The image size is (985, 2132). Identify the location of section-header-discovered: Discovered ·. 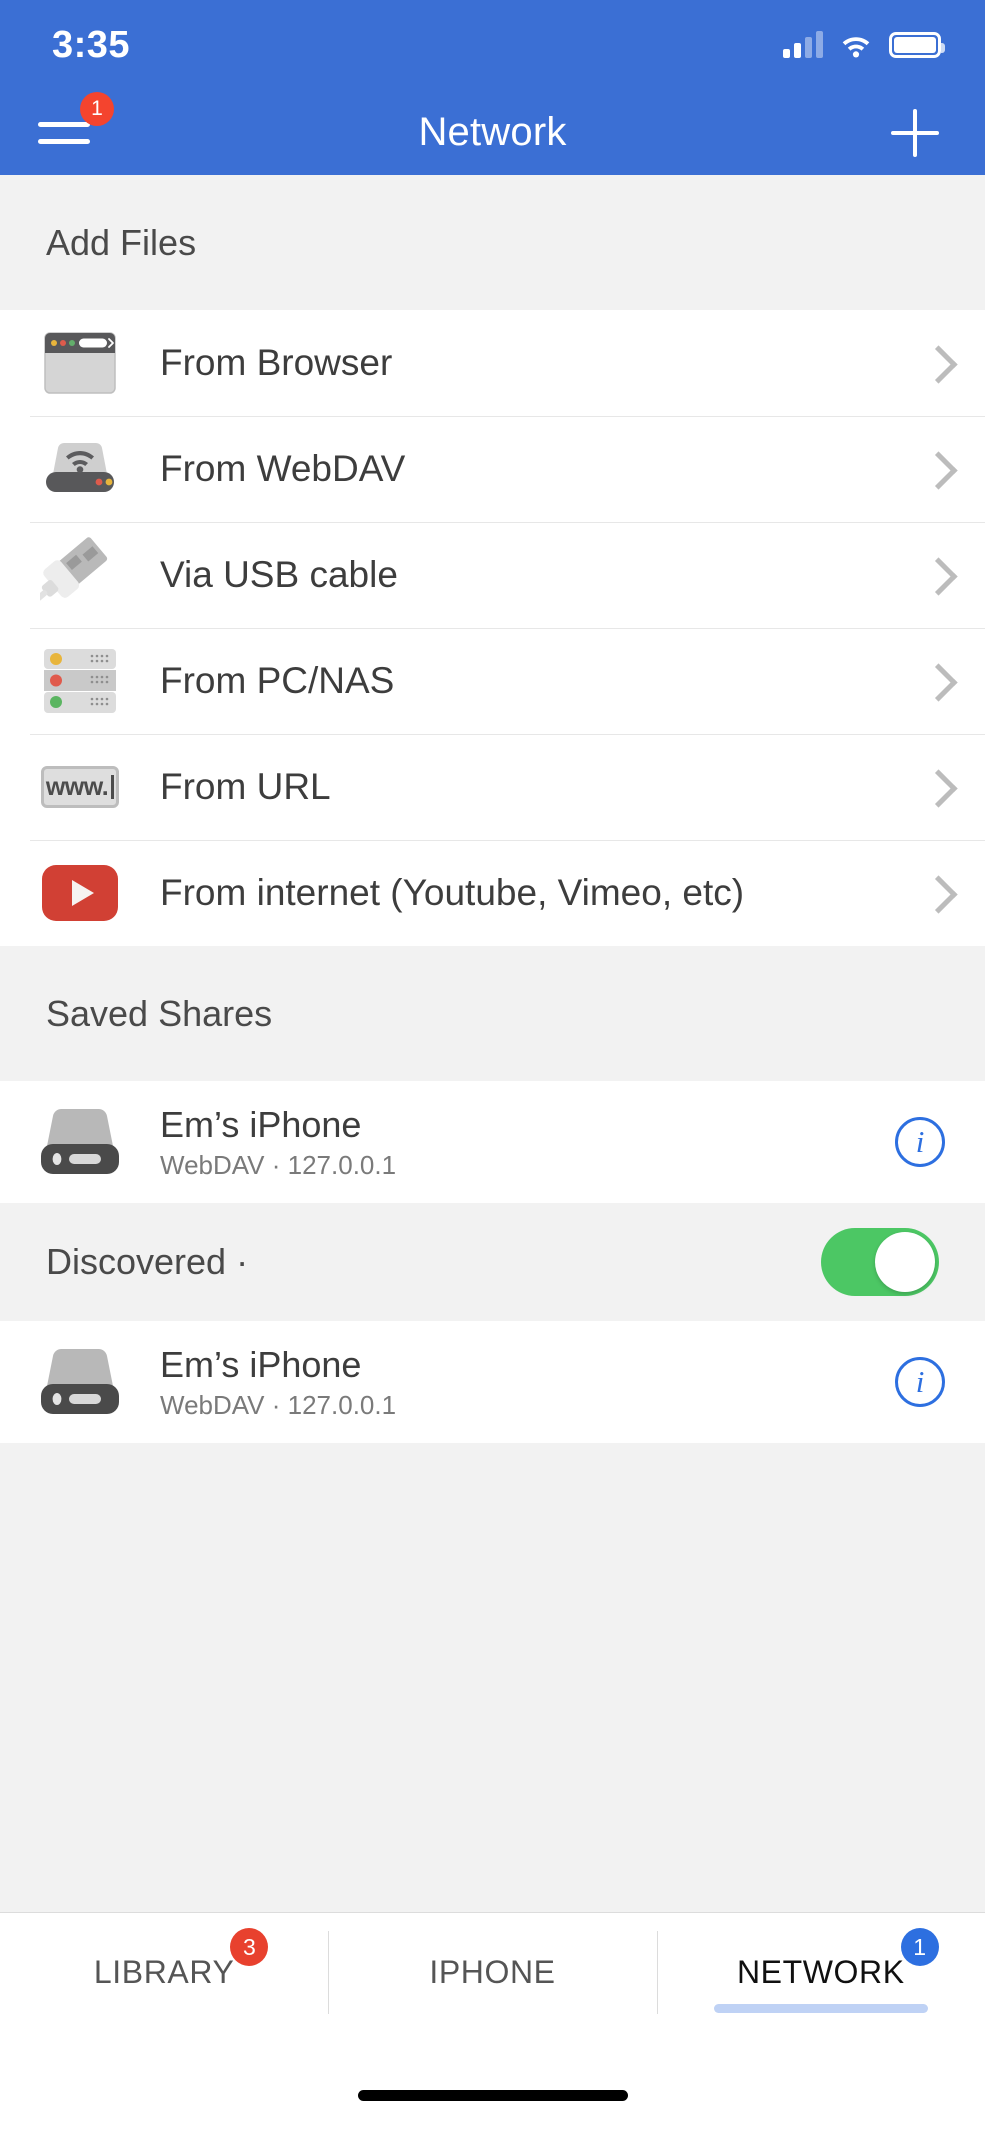
(492, 1262).